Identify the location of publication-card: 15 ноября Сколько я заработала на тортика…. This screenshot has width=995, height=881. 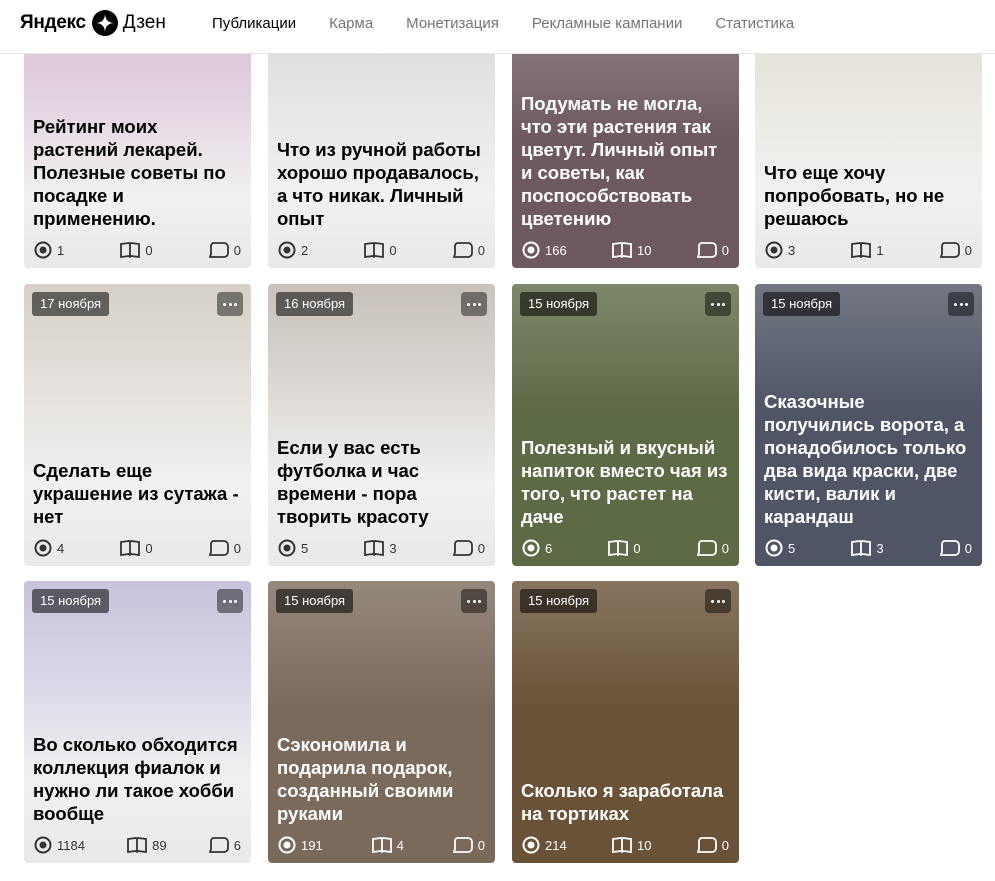
(625, 722).